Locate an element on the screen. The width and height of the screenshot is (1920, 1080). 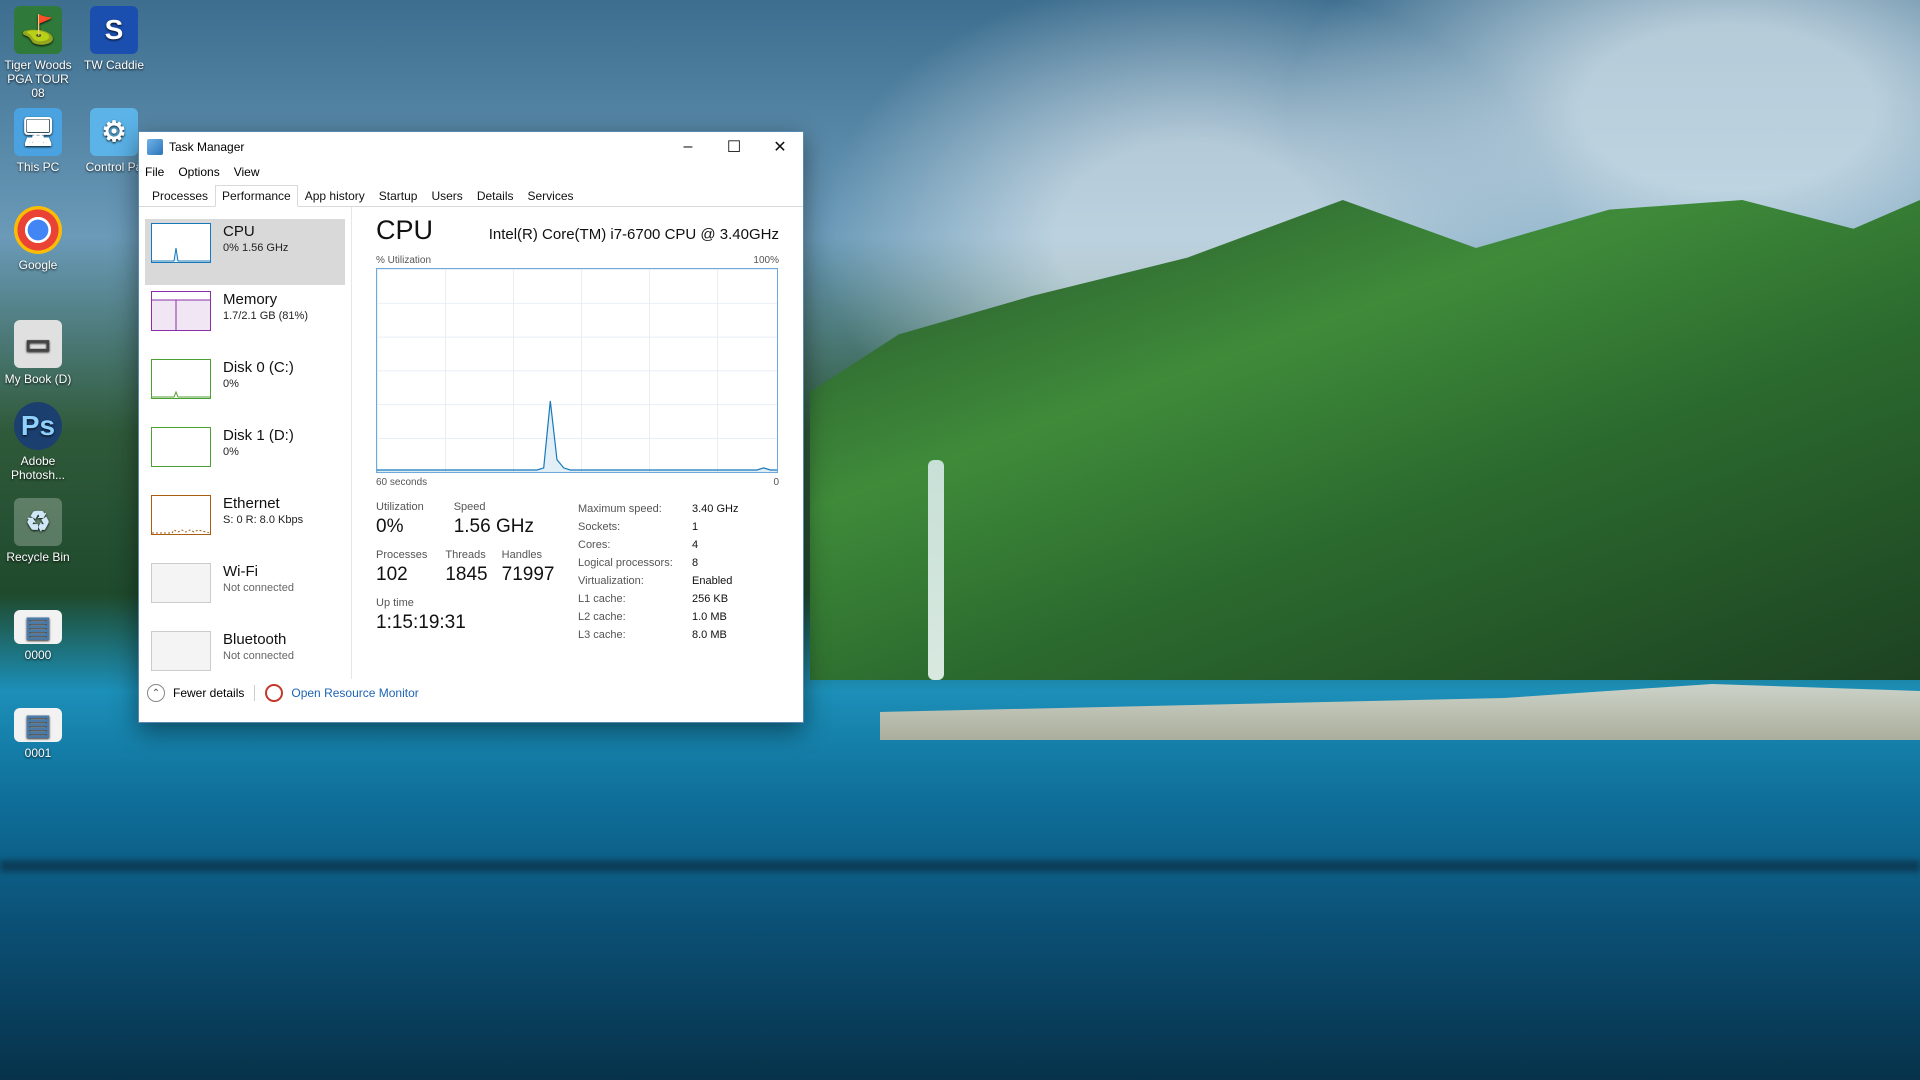
bluetooth-thumbnail is located at coordinates (181, 651).